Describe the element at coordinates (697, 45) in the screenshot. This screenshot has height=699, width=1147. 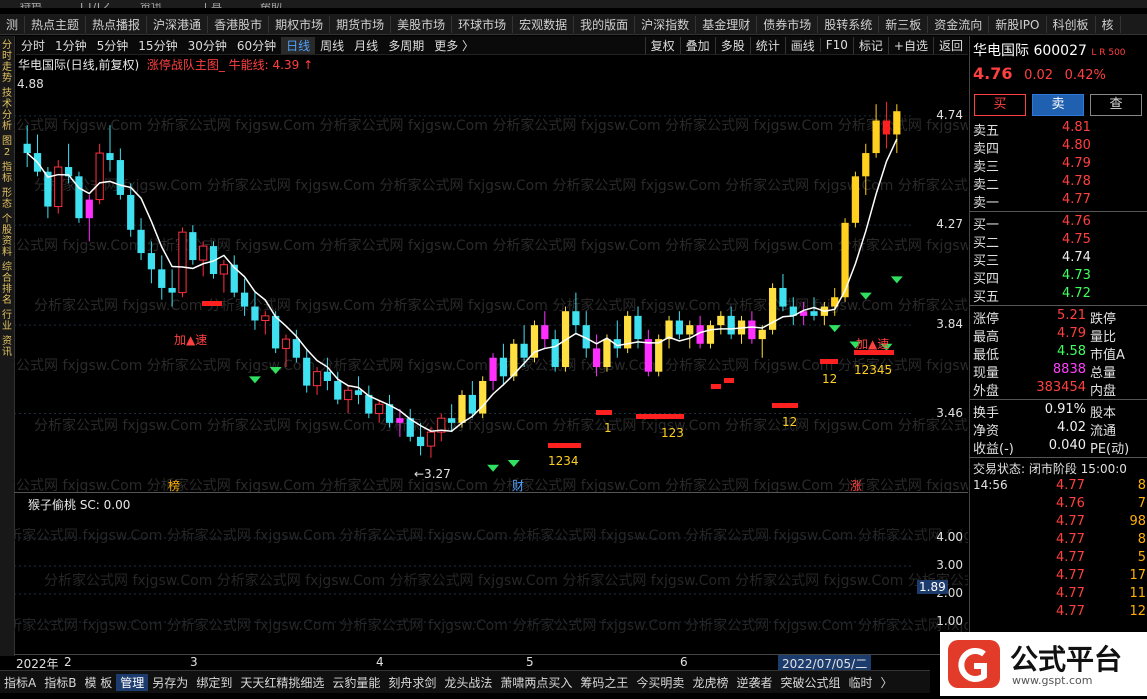
I see `toolbar-action: 叠加` at that location.